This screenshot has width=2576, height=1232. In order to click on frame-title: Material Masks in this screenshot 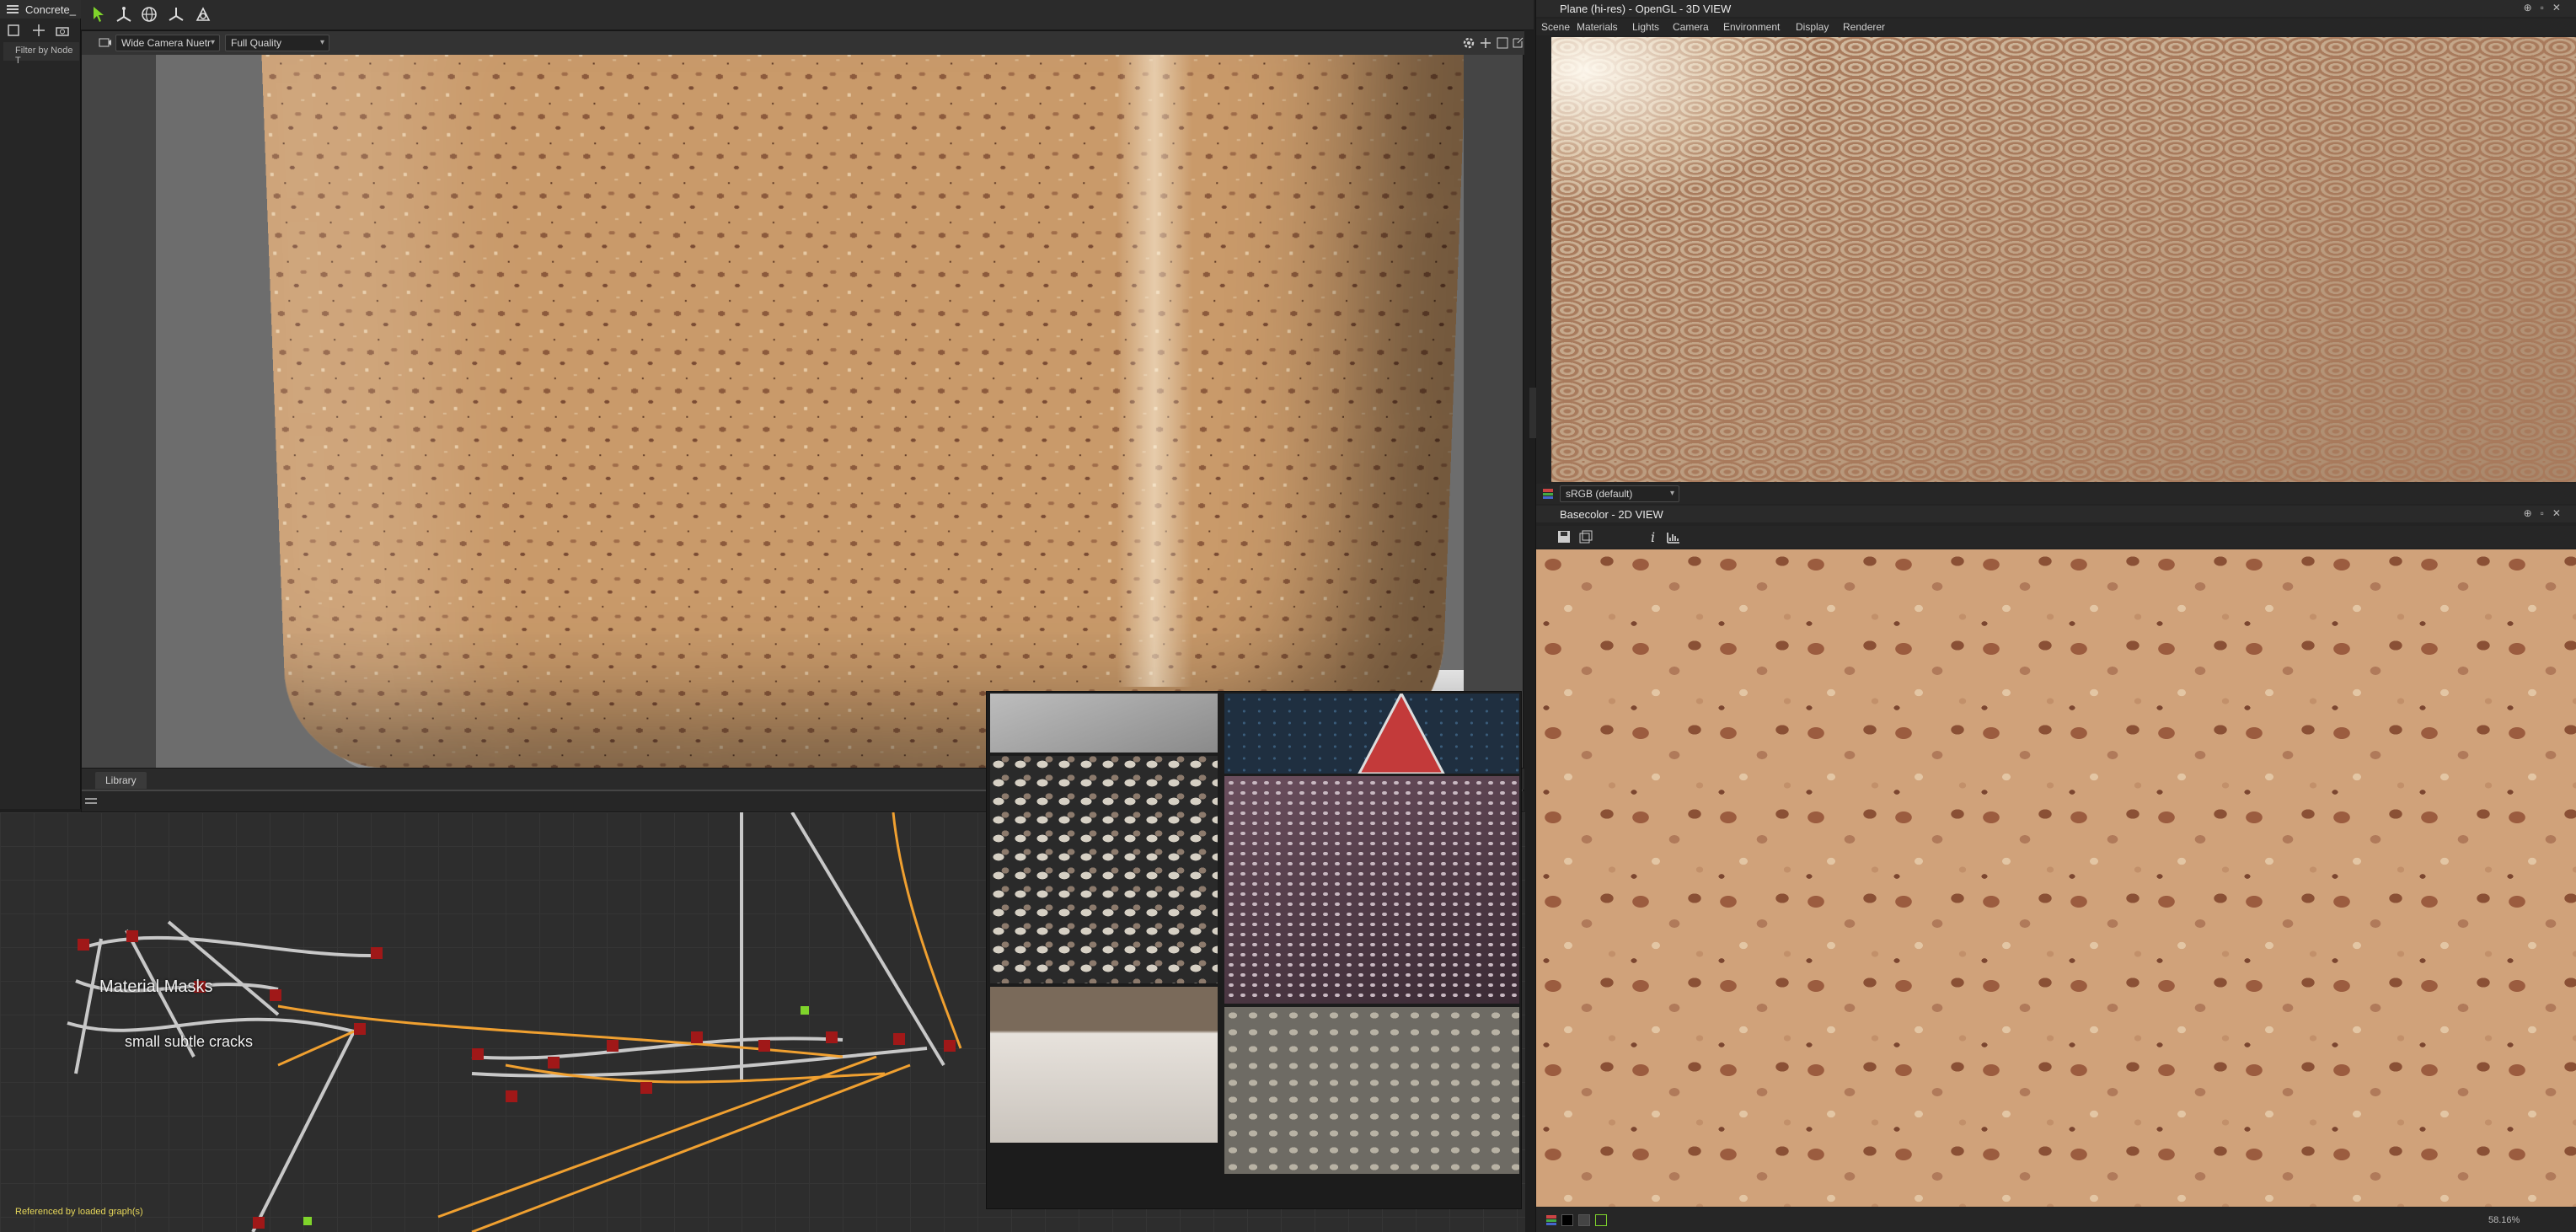, I will do `click(156, 987)`.